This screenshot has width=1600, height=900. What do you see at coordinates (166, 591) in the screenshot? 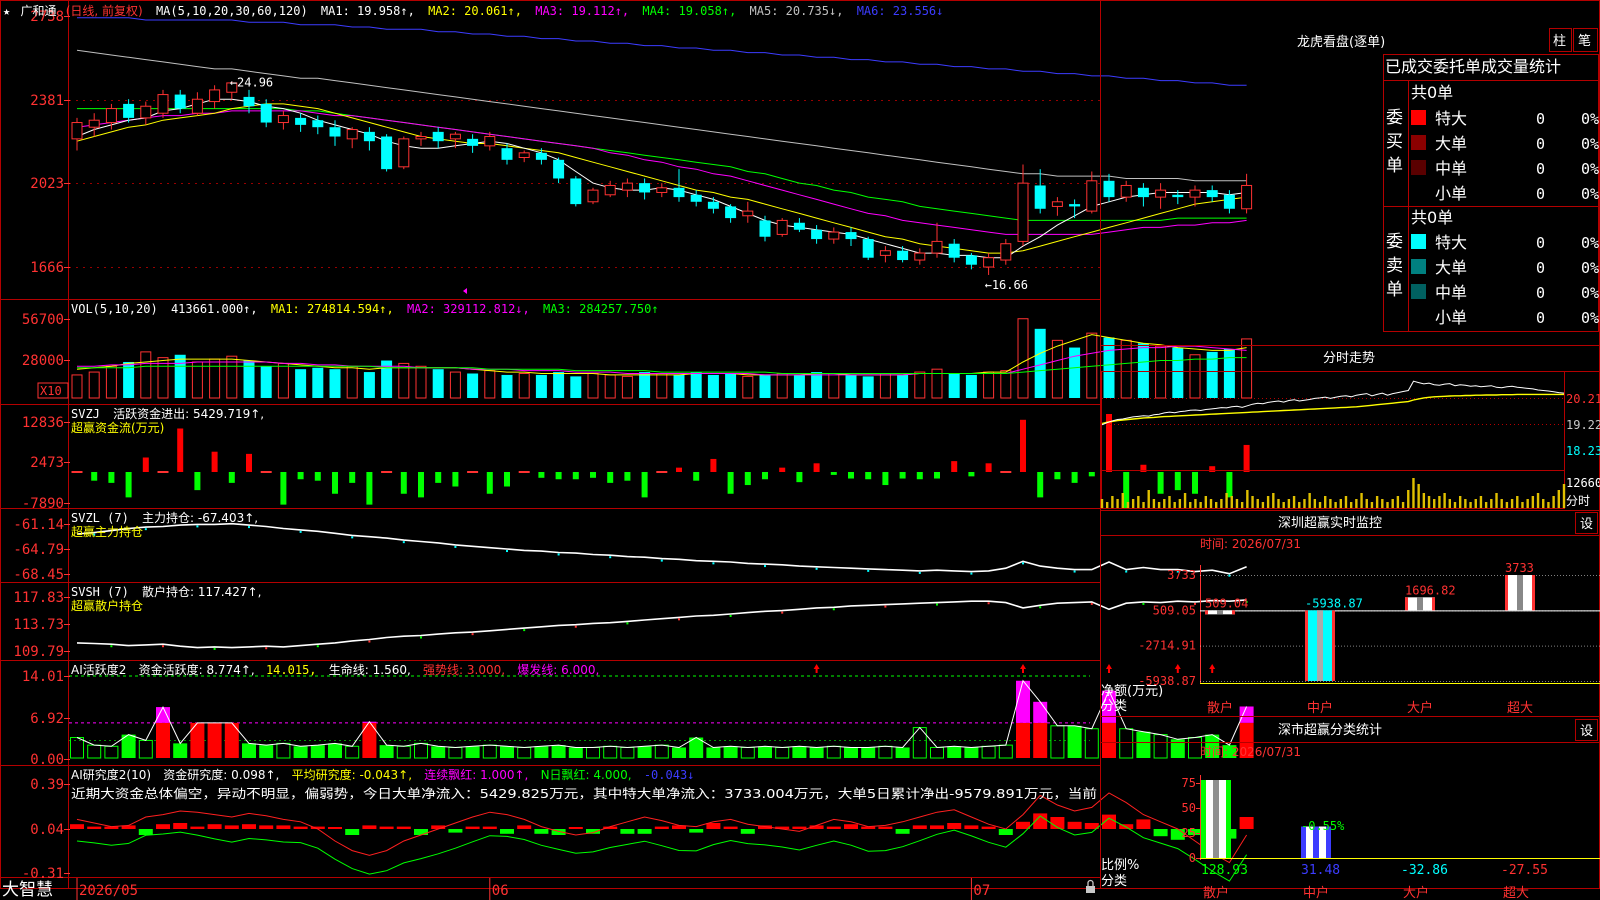
I see `svsh-header: SVSH (7) 散户持仓: 117.427↑,` at bounding box center [166, 591].